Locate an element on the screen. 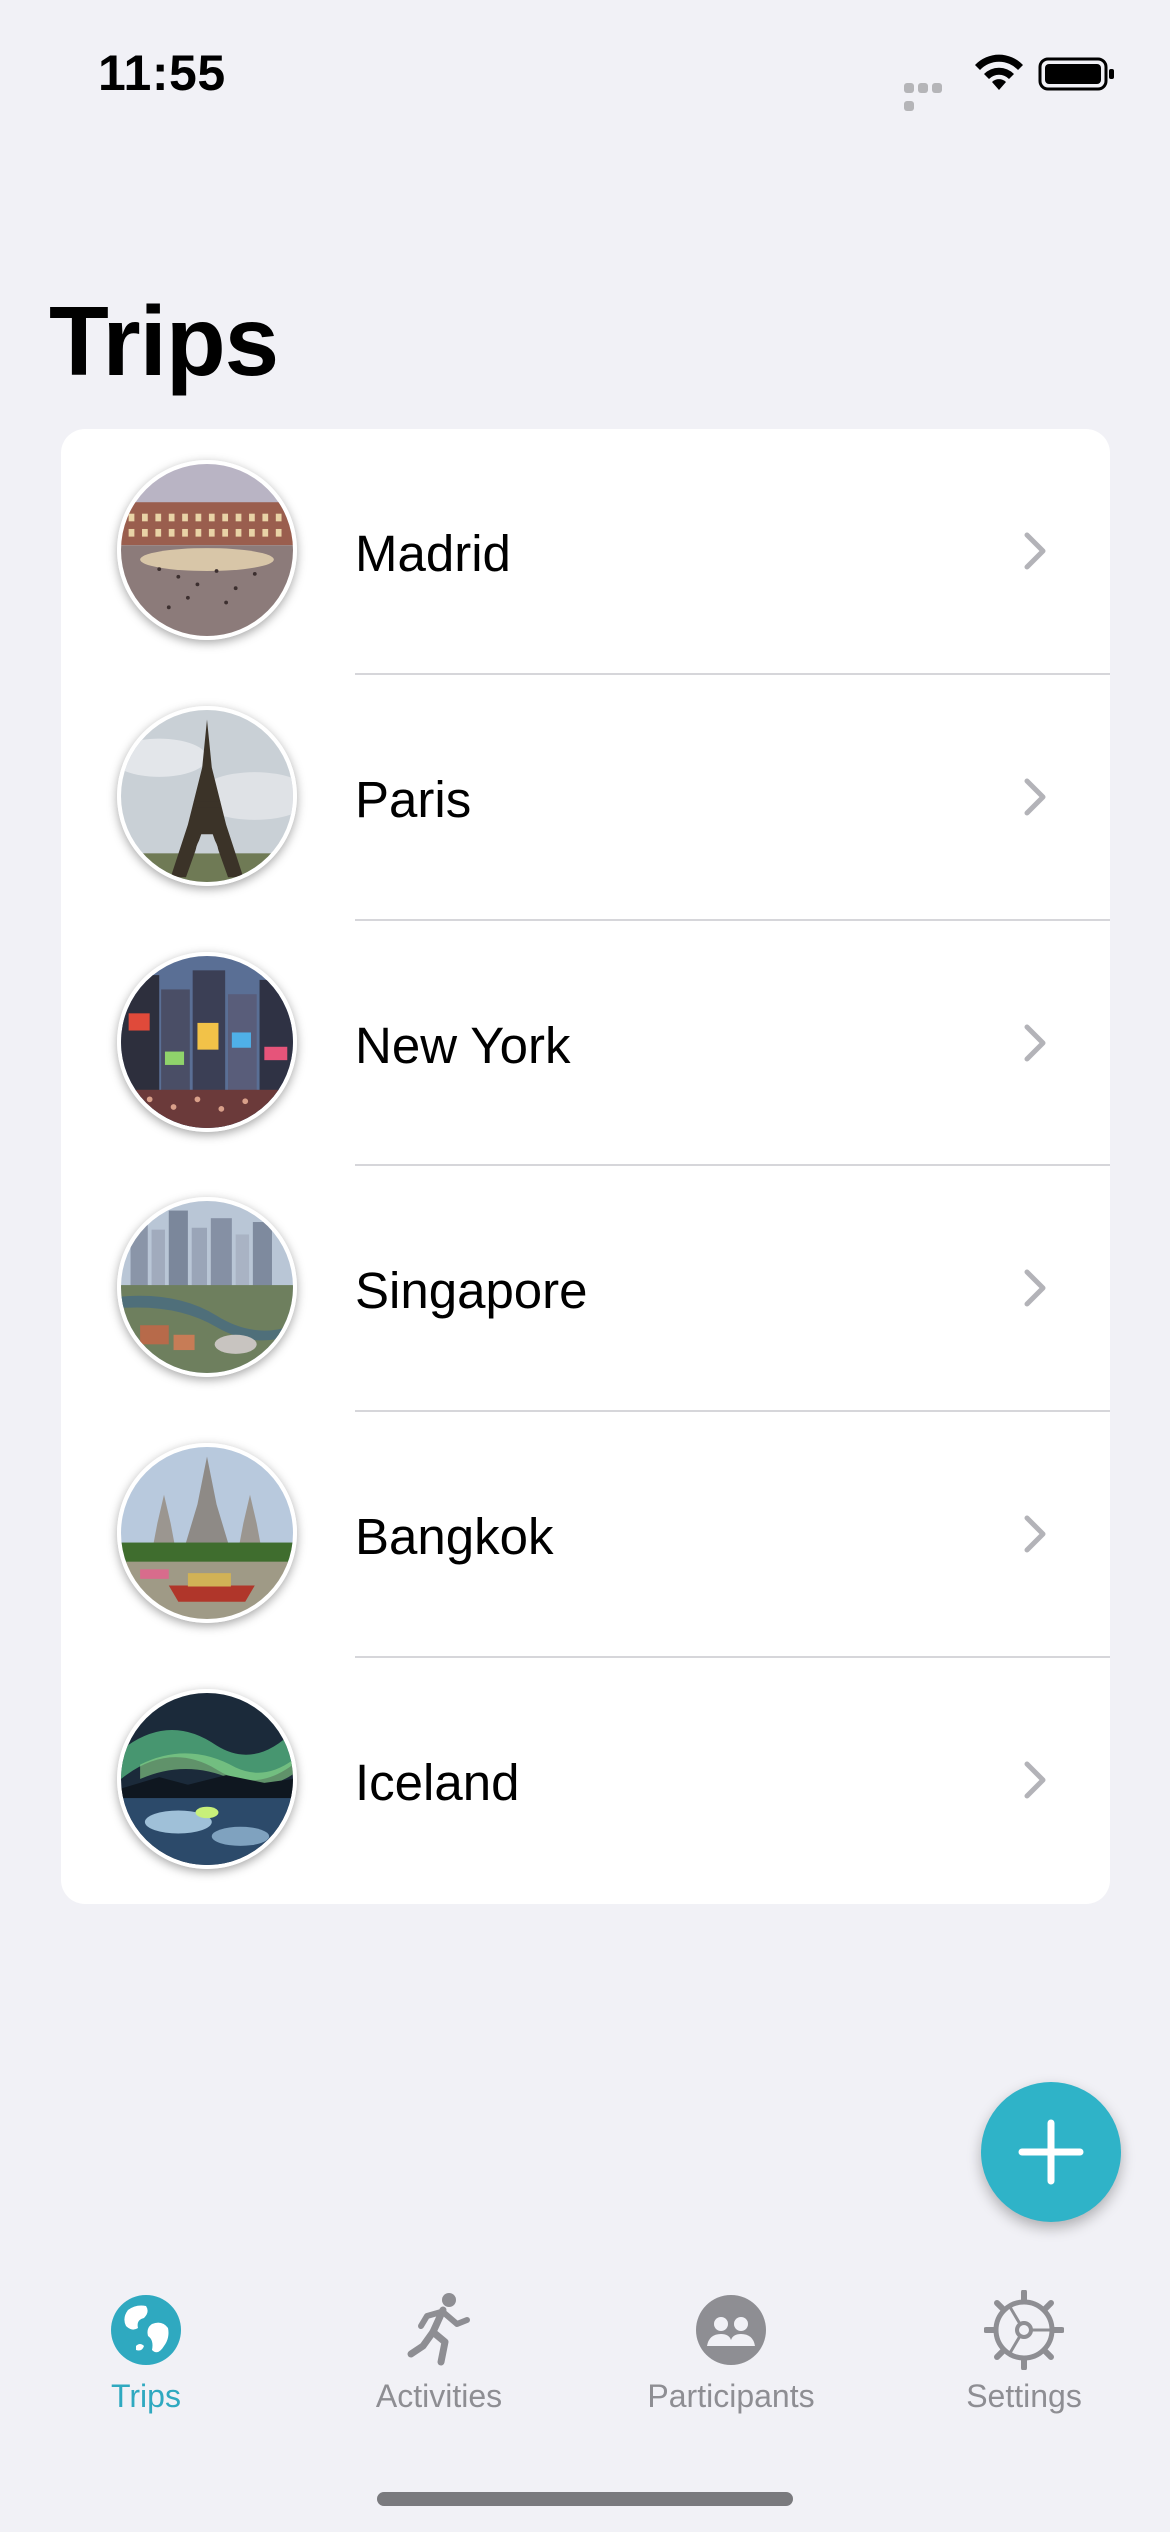  tab-label: Settings is located at coordinates (1024, 2396).